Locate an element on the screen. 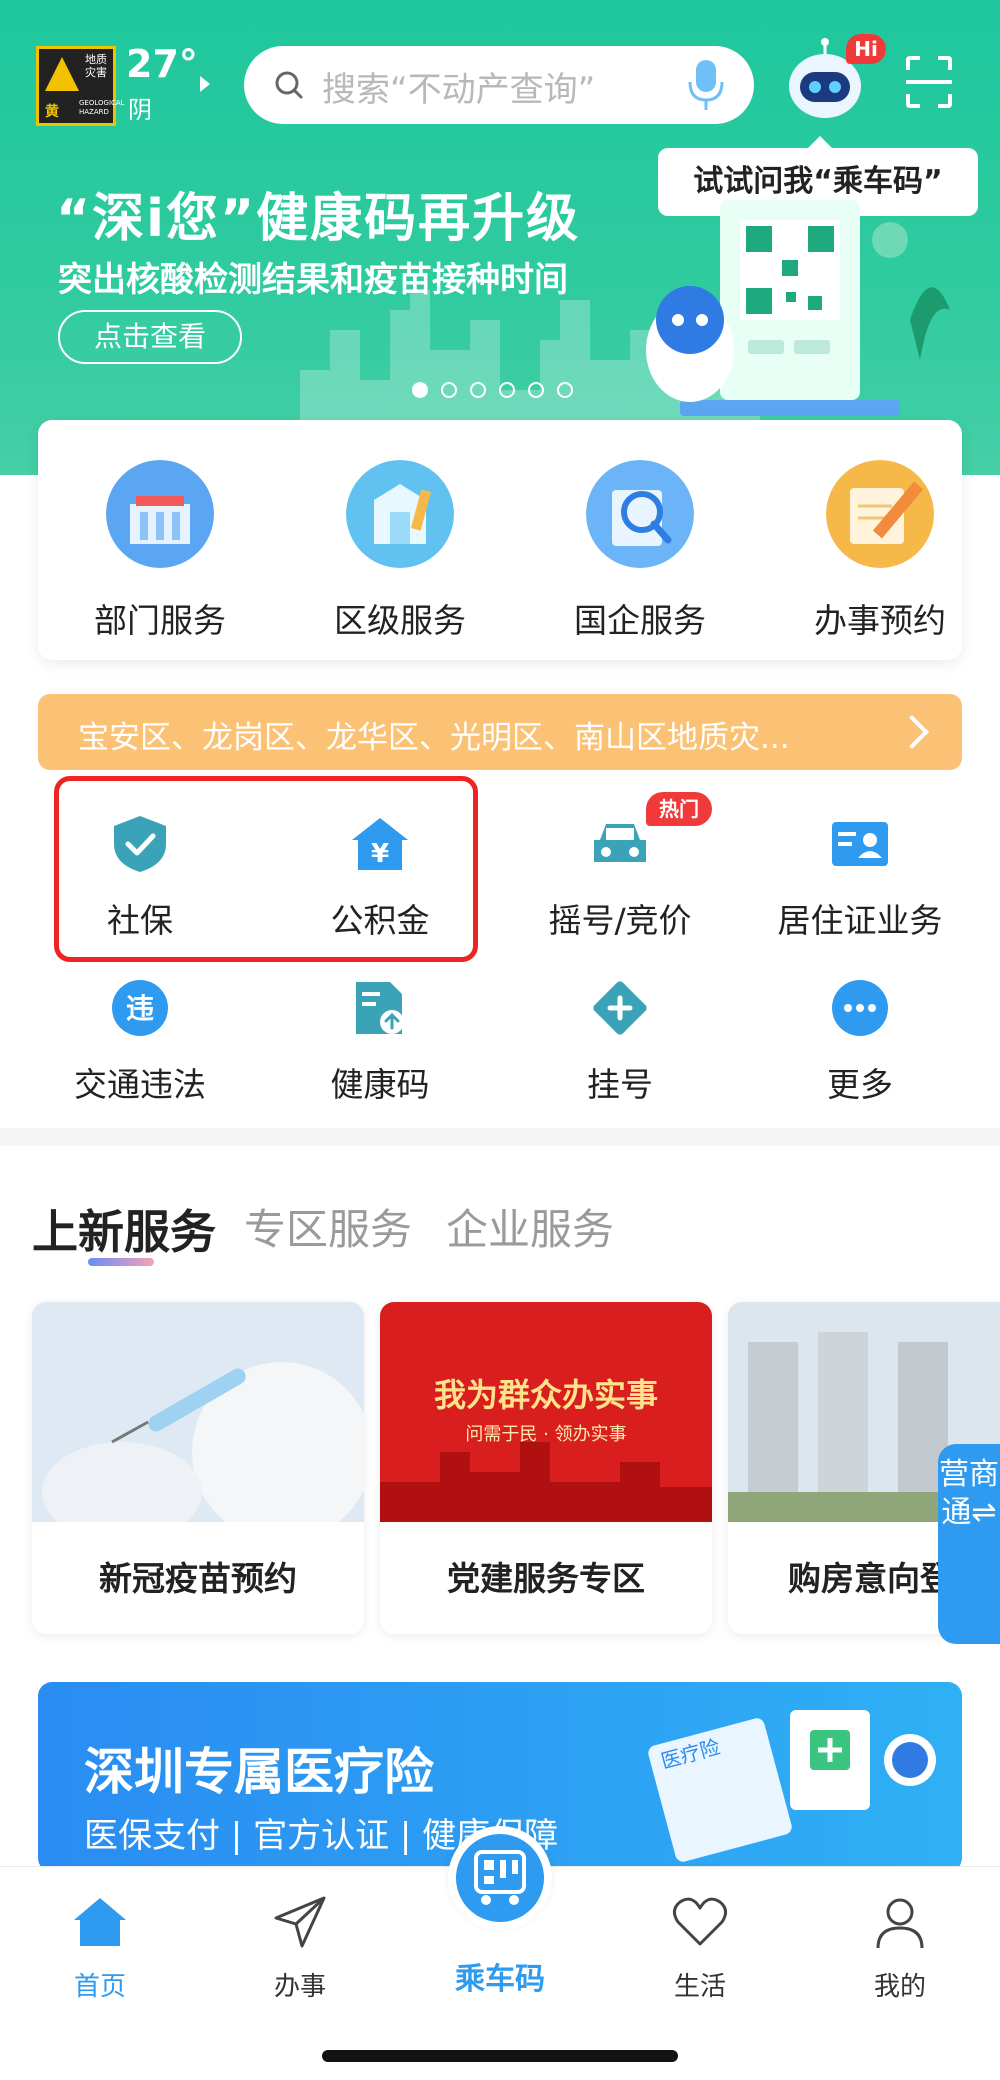 The height and width of the screenshot is (2080, 1000). bus-qr-icon is located at coordinates (500, 1877).